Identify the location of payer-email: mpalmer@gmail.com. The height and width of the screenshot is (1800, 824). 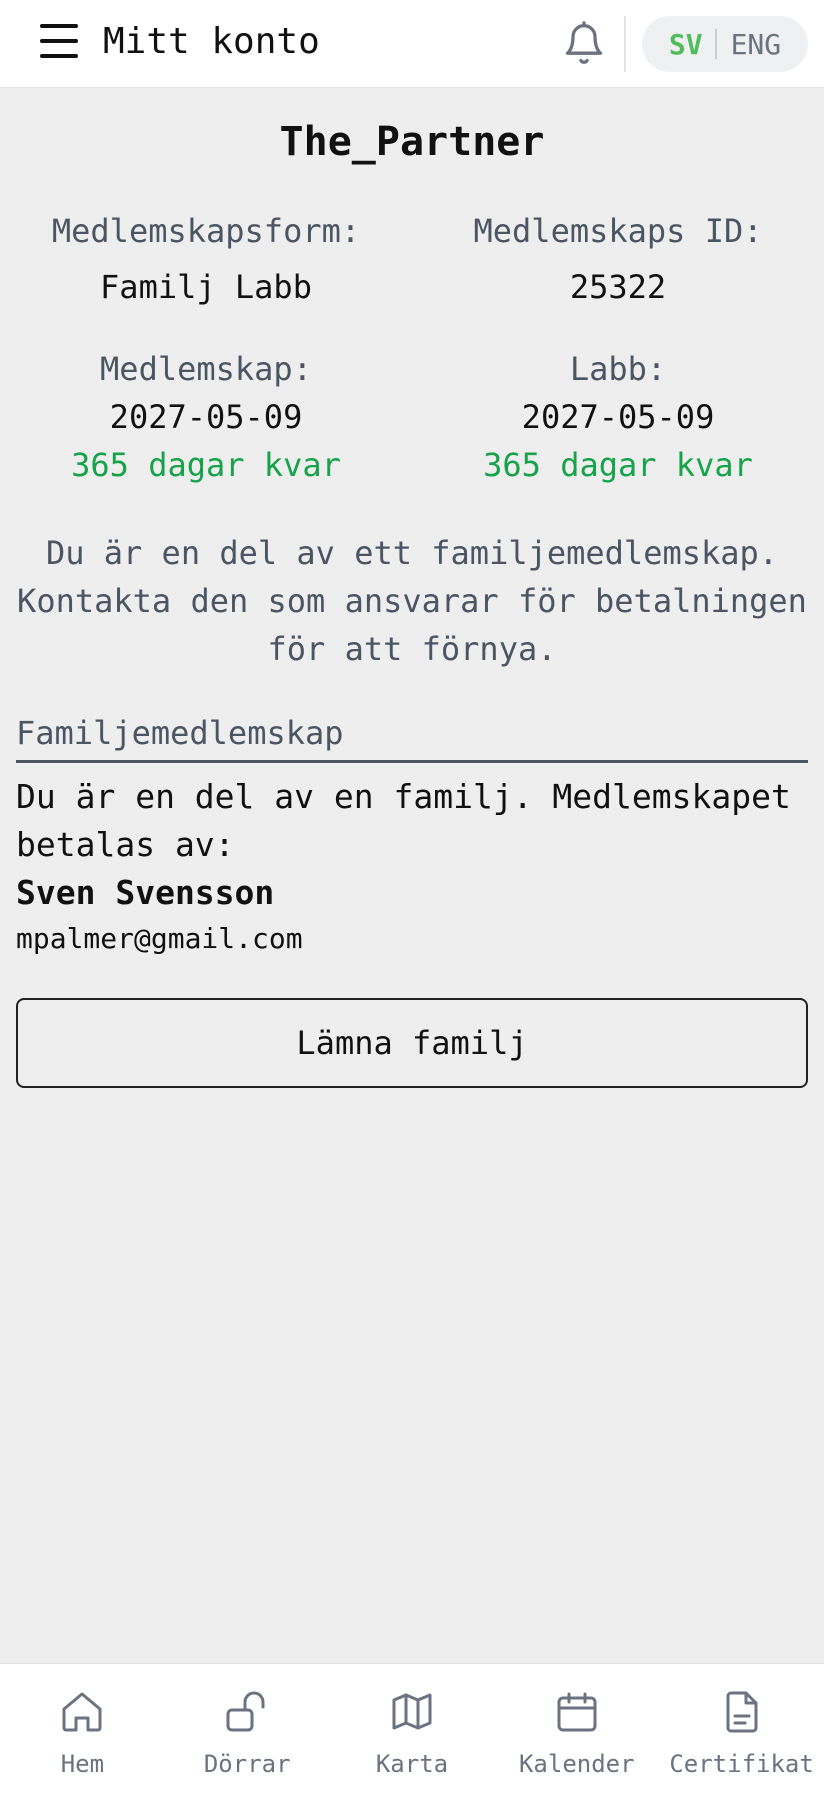
(159, 938).